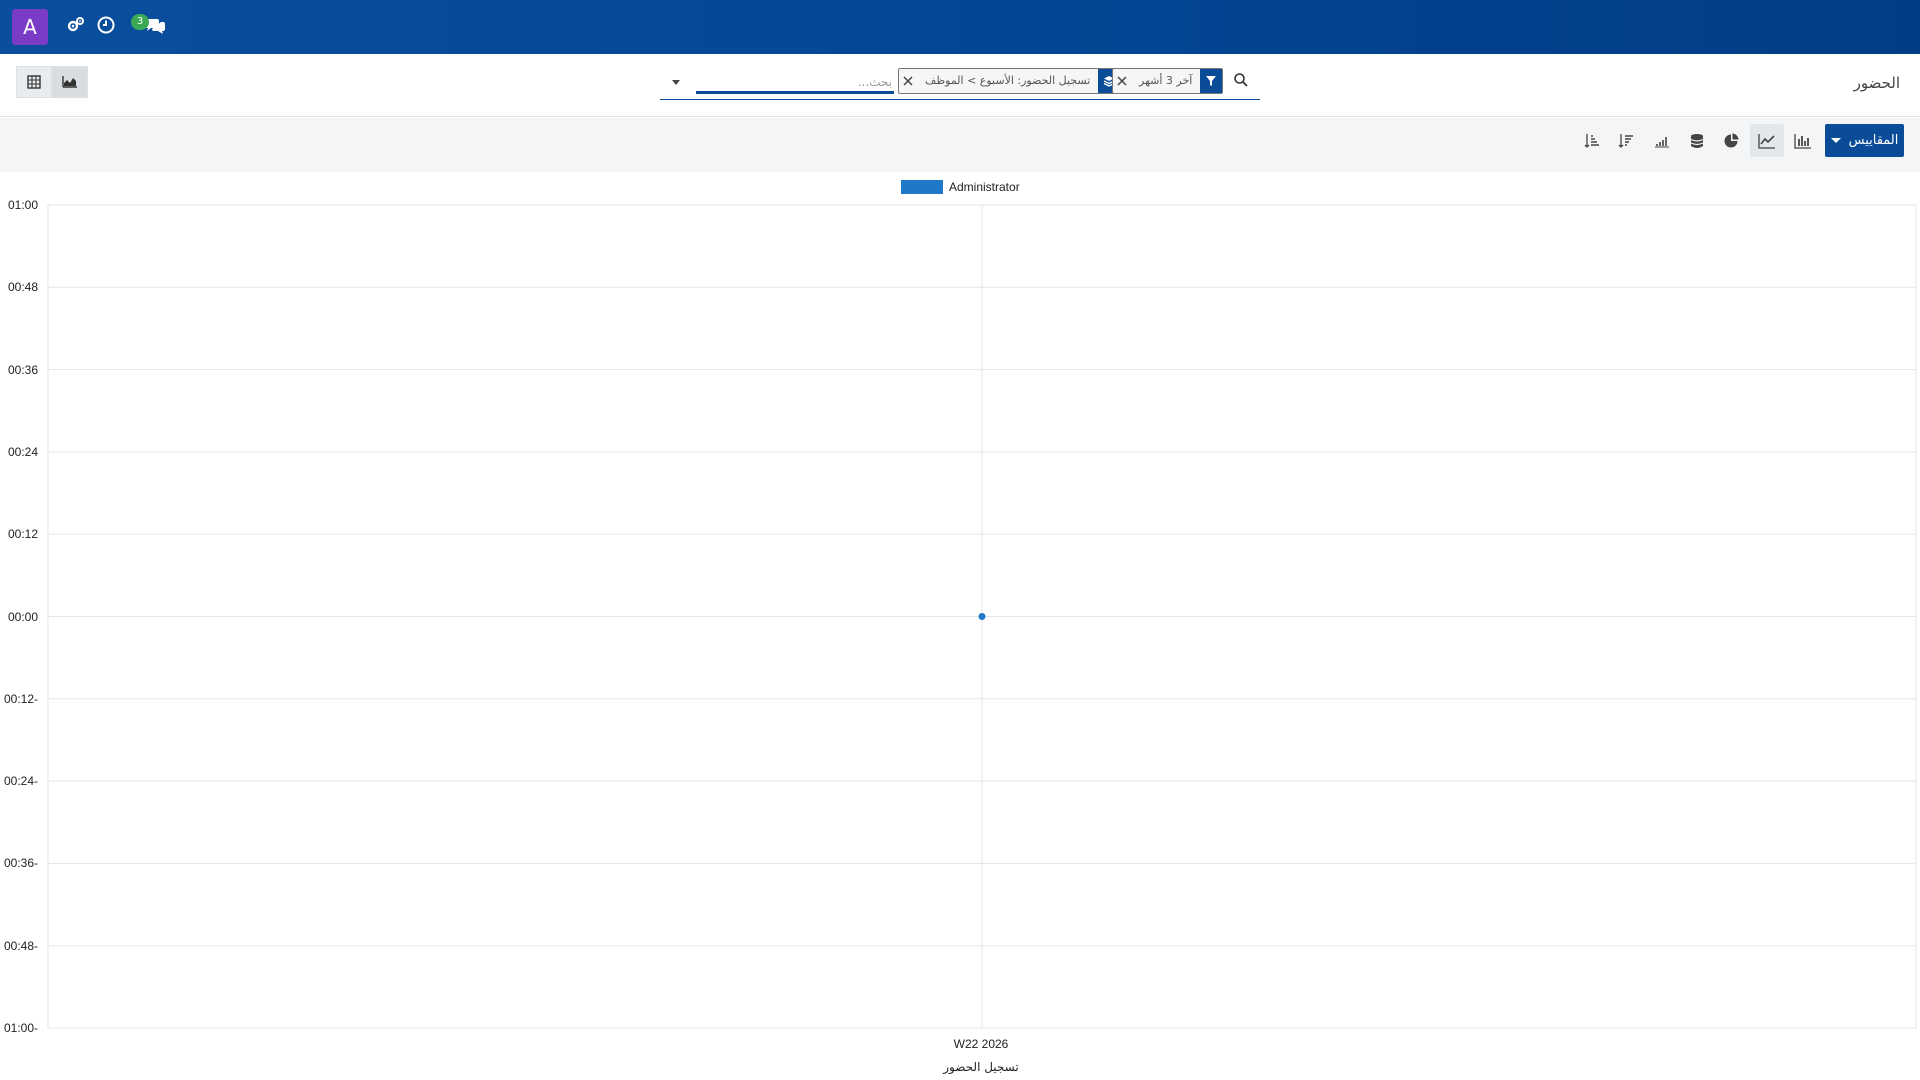 This screenshot has height=1080, width=1920. What do you see at coordinates (981, 1067) in the screenshot?
I see `x-axis-label: تسجيل الحضور` at bounding box center [981, 1067].